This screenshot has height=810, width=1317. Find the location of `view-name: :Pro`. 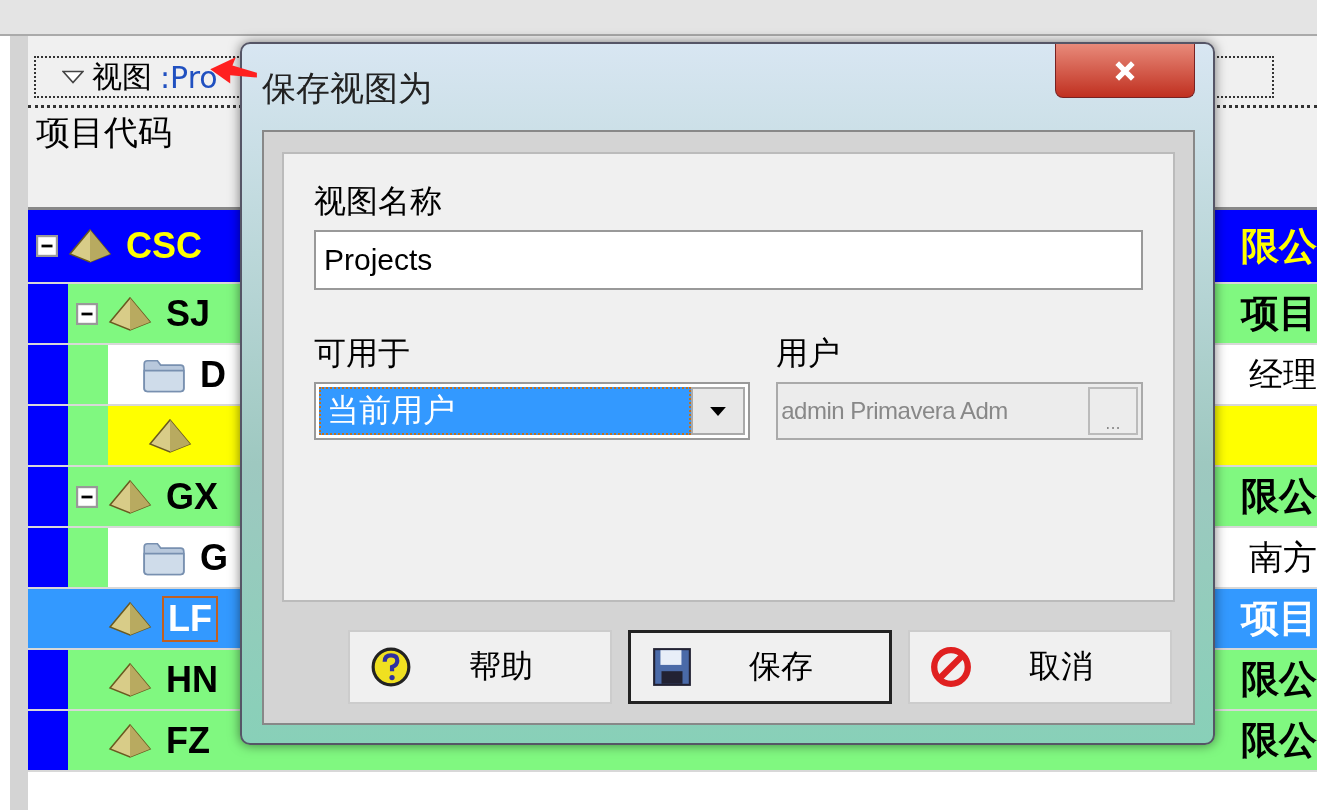

view-name: :Pro is located at coordinates (189, 77).